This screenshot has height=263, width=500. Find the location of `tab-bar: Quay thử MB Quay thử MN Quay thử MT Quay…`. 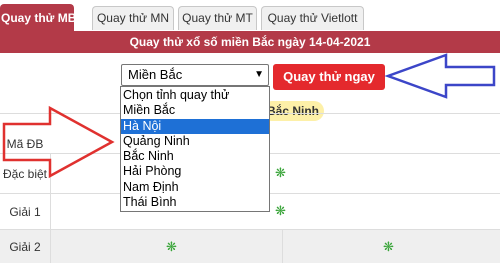

tab-bar: Quay thử MB Quay thử MN Quay thử MT Quay… is located at coordinates (250, 16).